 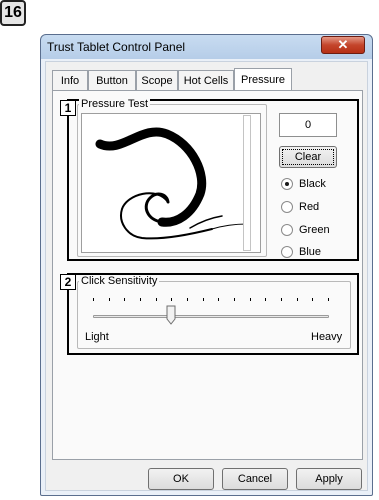 What do you see at coordinates (181, 479) in the screenshot?
I see `ok-button: OK` at bounding box center [181, 479].